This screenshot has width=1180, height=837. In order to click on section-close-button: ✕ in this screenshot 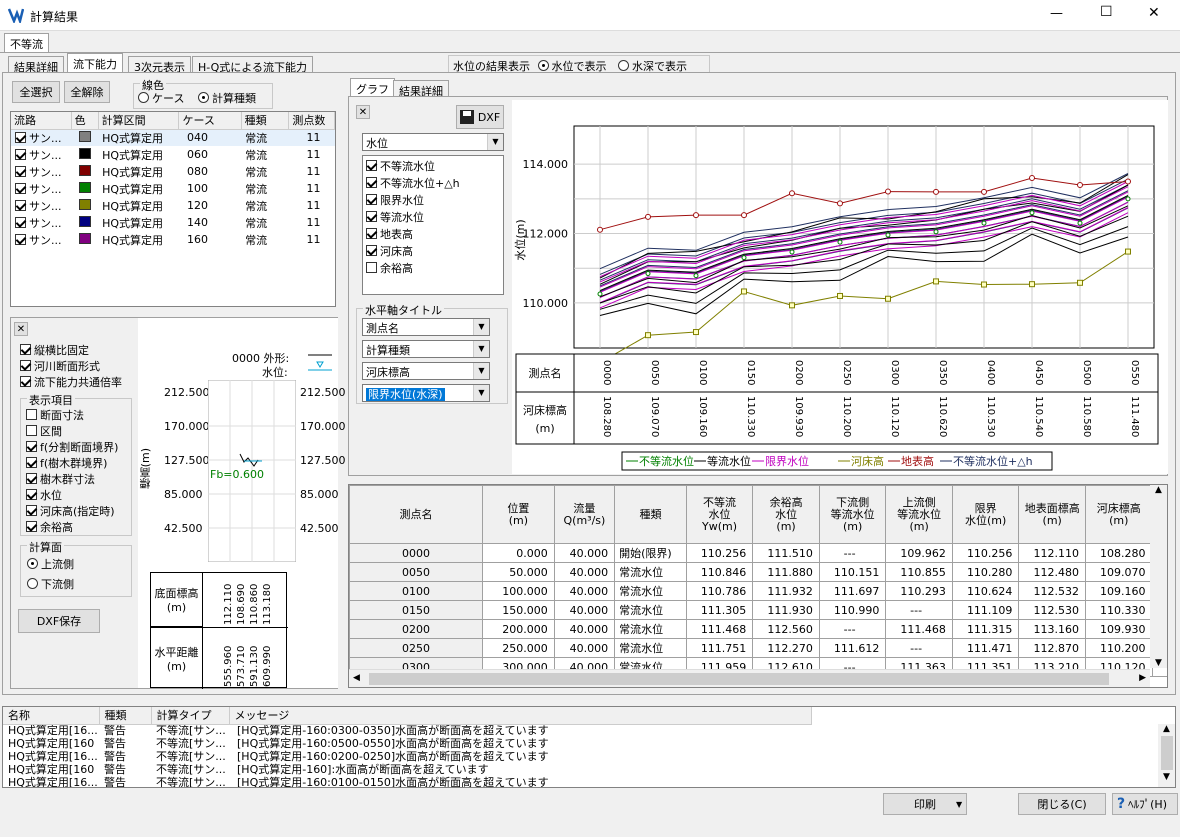, I will do `click(21, 329)`.